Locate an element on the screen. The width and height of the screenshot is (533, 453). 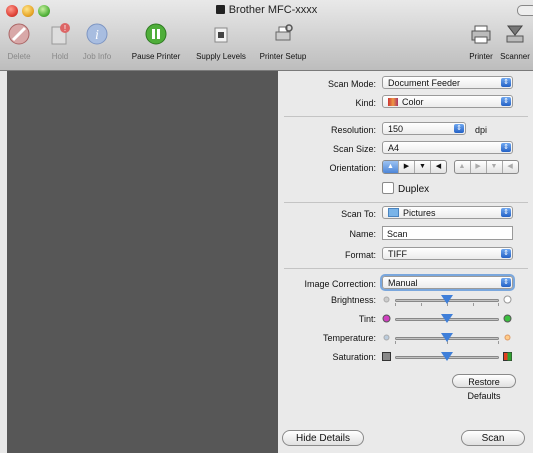
back-orientation-left-icon: ◀ is located at coordinates (510, 167).